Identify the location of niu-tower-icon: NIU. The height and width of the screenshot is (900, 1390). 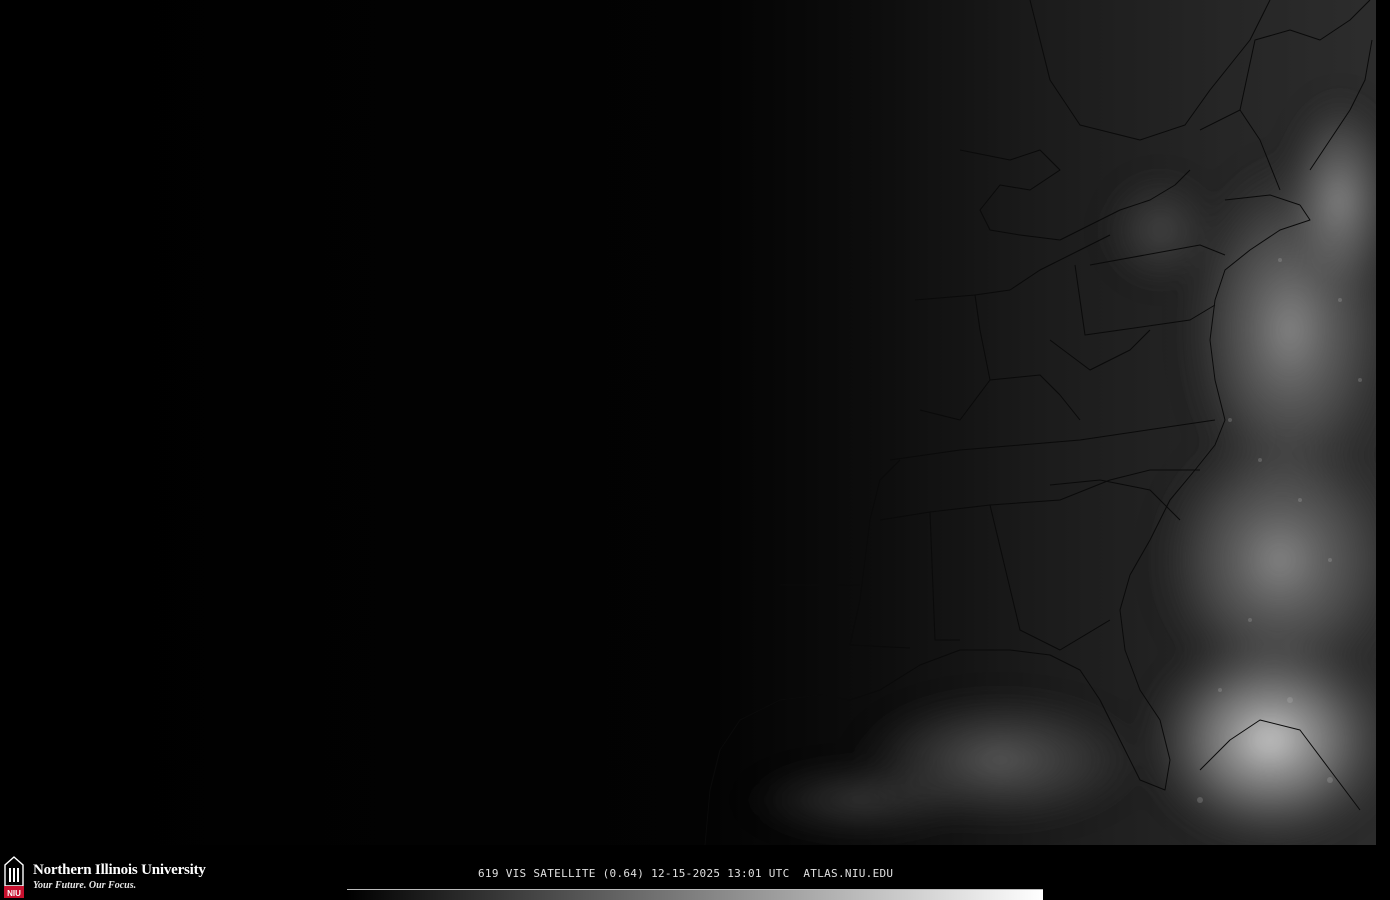
(14, 877).